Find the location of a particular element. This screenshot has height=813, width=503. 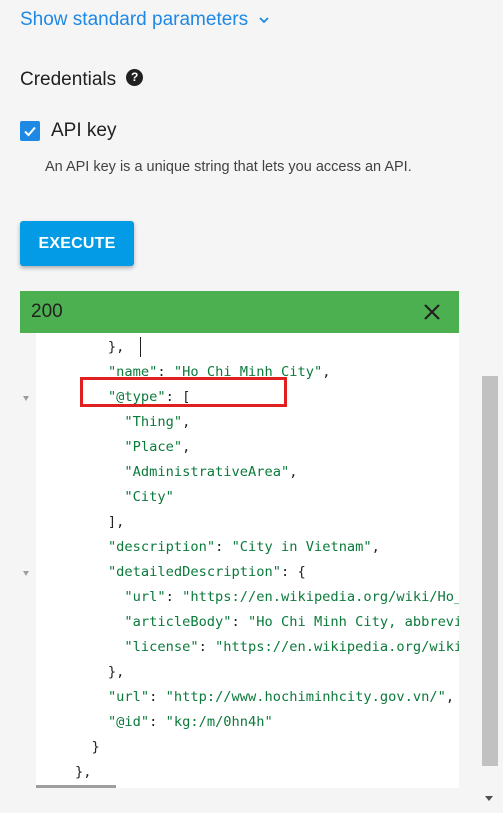

code-line: "Thing", is located at coordinates (116, 422).